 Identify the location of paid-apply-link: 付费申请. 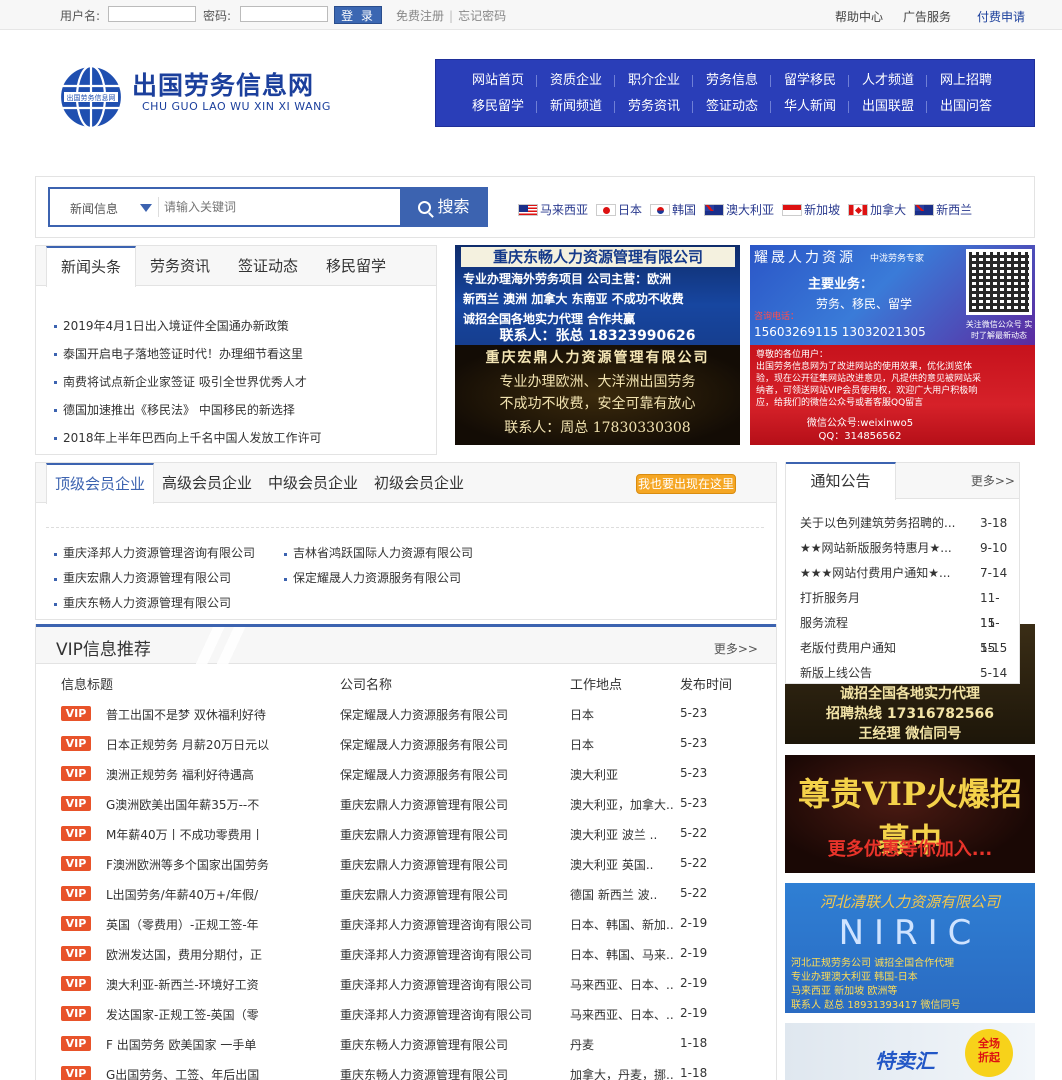
(1001, 16).